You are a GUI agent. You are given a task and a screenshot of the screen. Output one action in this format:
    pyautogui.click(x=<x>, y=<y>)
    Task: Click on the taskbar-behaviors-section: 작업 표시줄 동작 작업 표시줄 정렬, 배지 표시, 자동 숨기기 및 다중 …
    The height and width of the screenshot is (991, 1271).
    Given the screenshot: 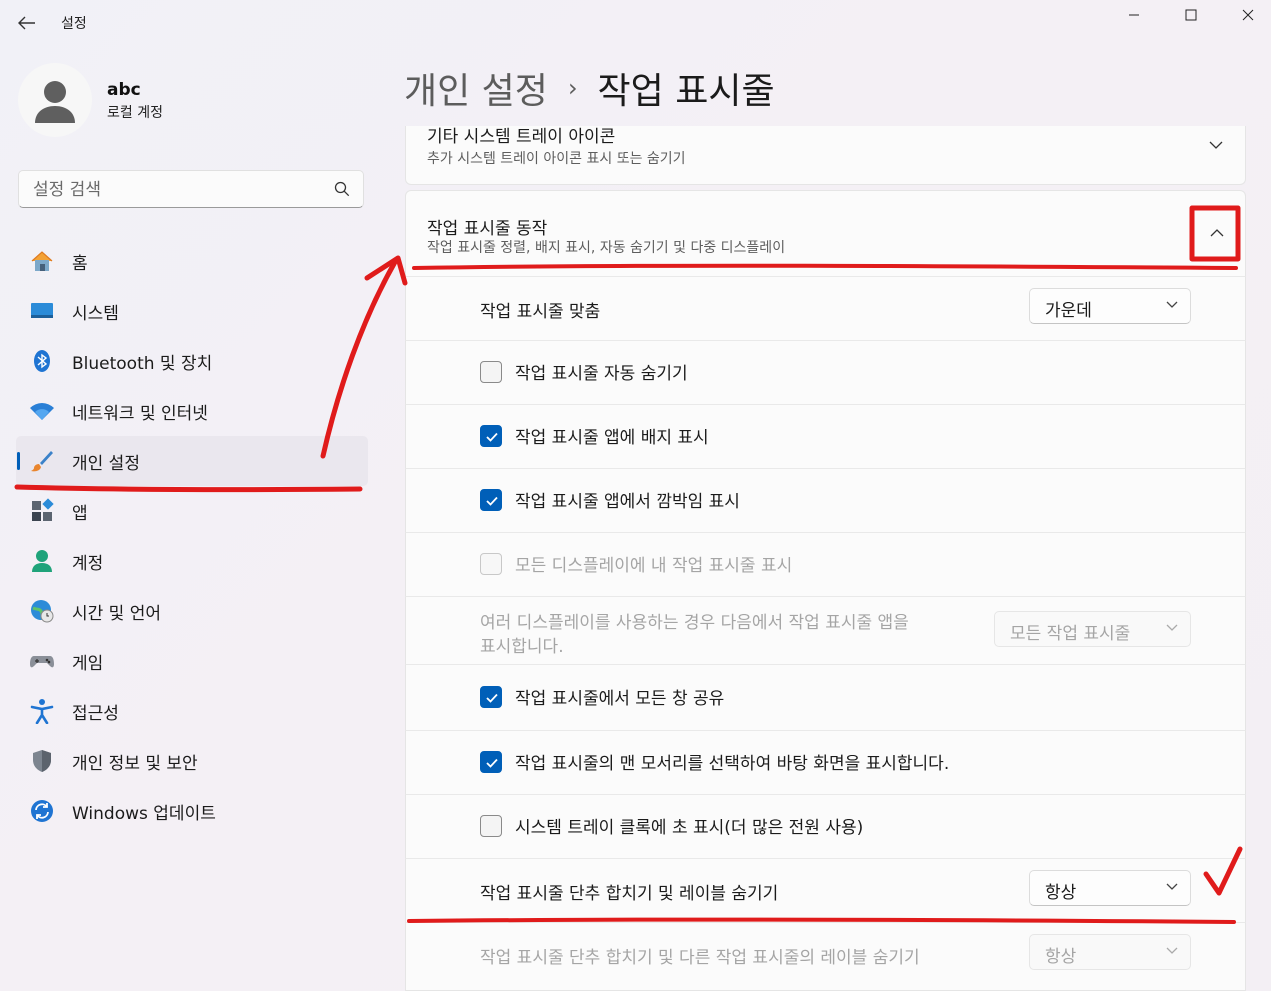 What is the action you would take?
    pyautogui.click(x=825, y=233)
    